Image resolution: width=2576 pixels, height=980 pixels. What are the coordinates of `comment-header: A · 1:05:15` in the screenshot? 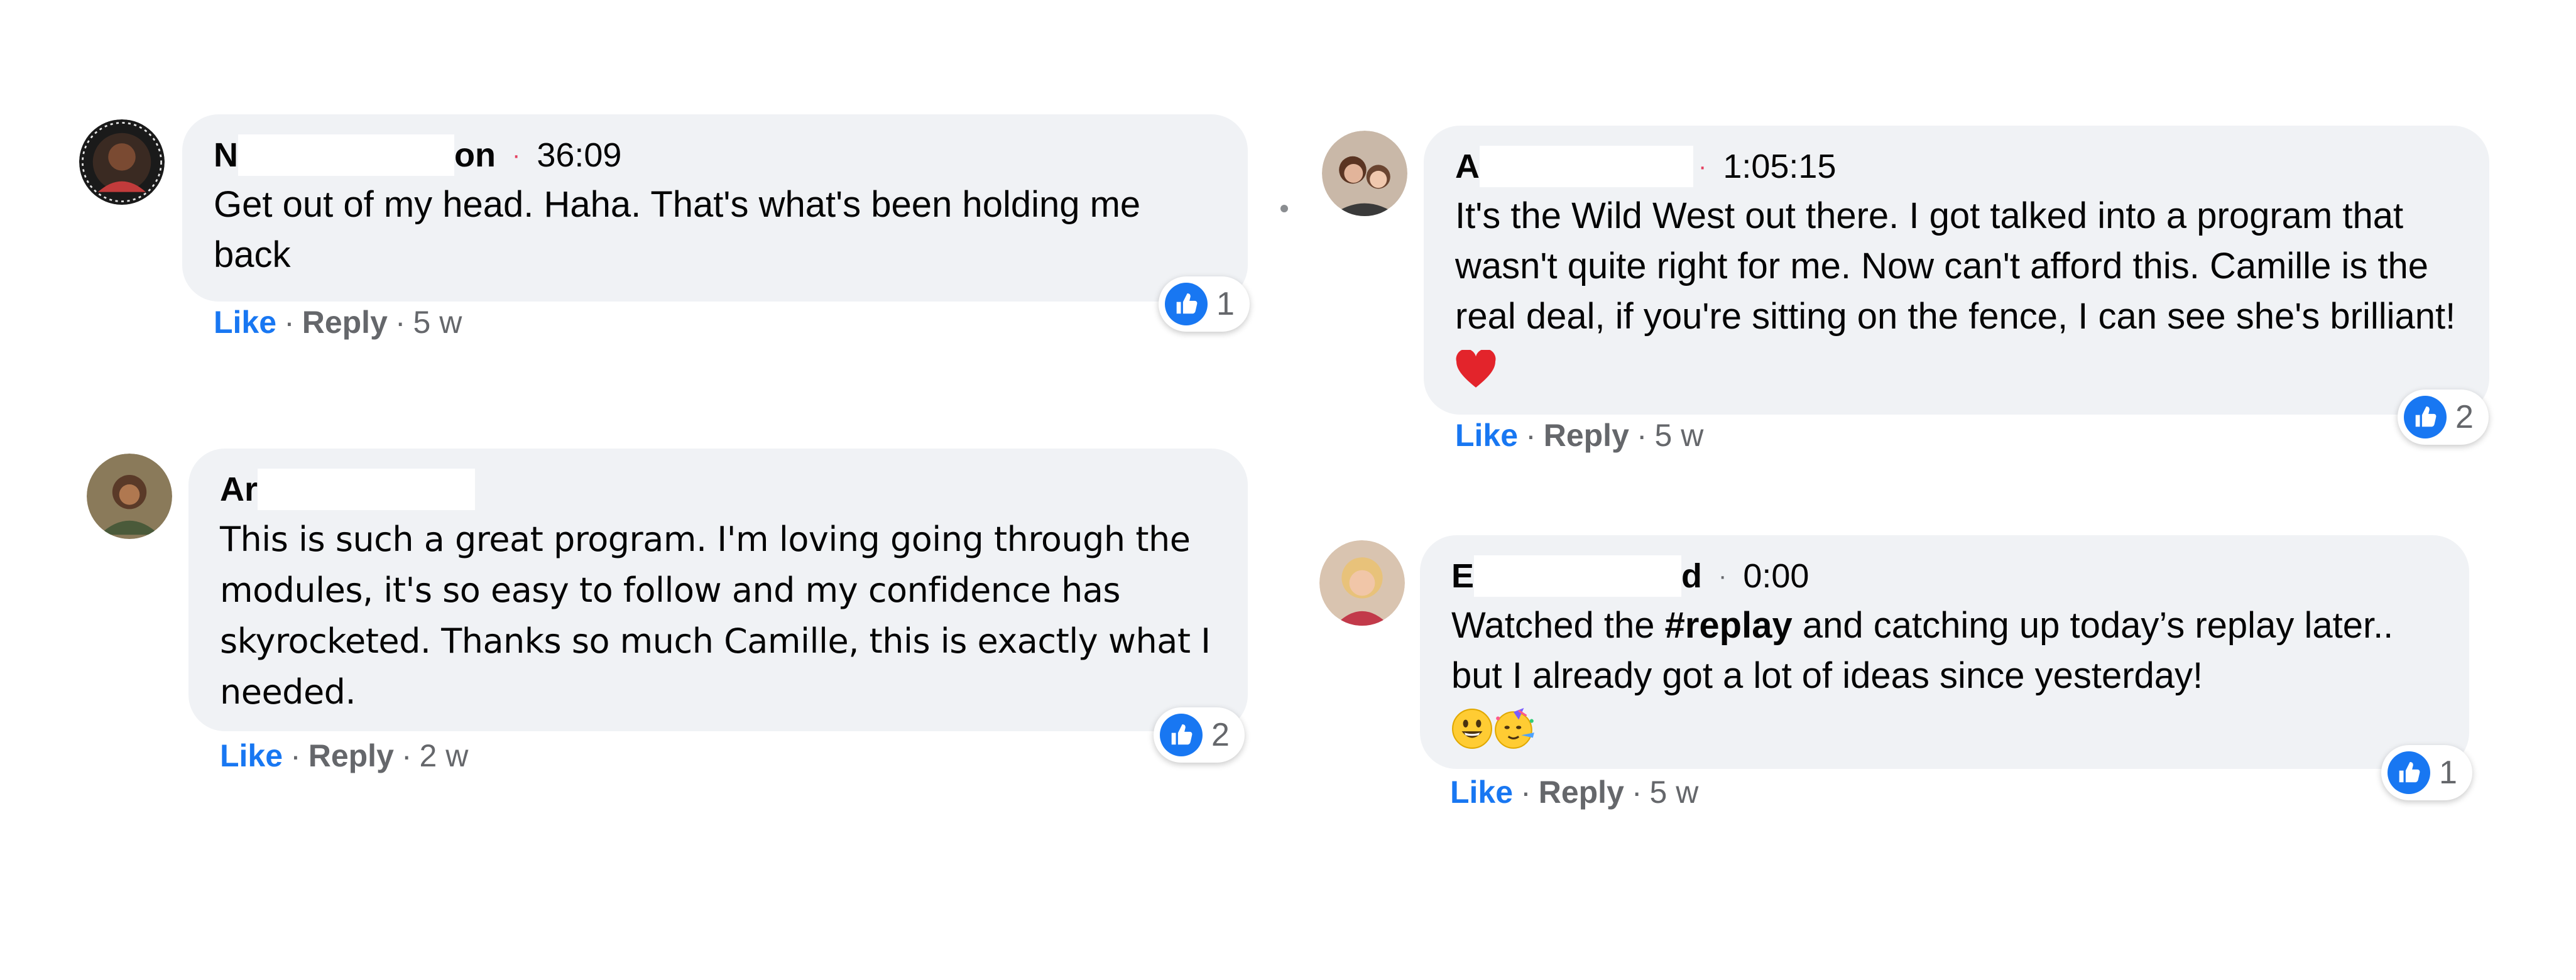 It's located at (1957, 166).